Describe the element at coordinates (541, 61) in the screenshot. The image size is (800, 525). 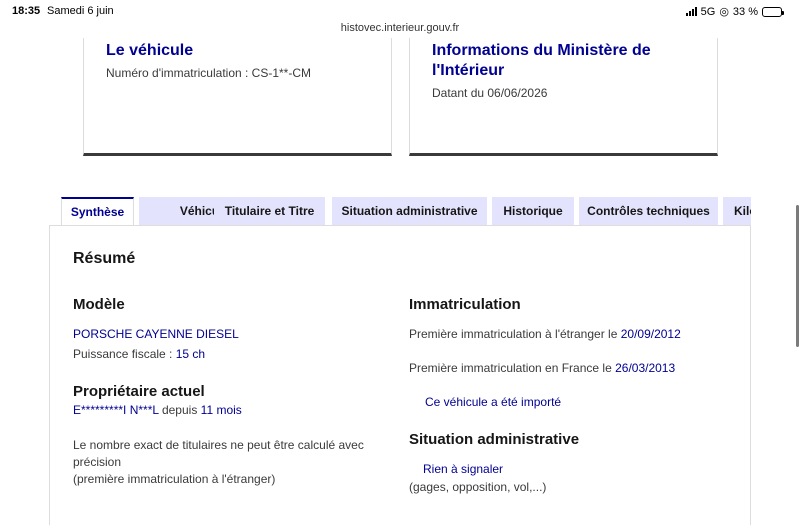
I see `ministry-card-title: Informations du Ministère de l'Intérieur` at that location.